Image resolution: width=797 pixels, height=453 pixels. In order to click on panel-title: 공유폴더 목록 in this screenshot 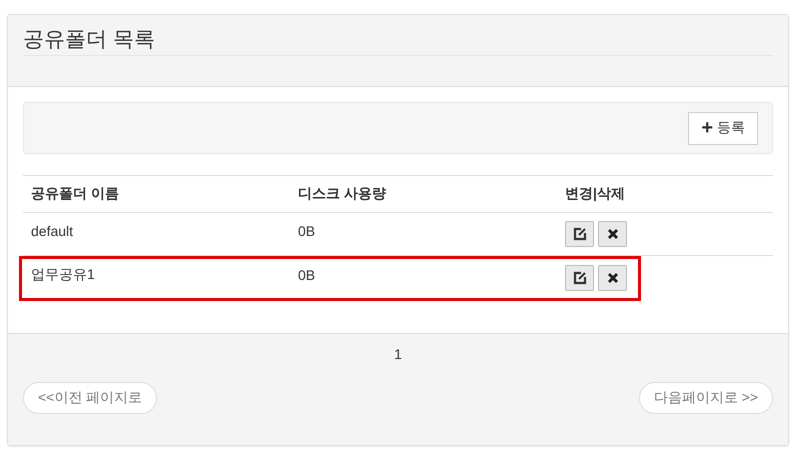, I will do `click(398, 41)`.